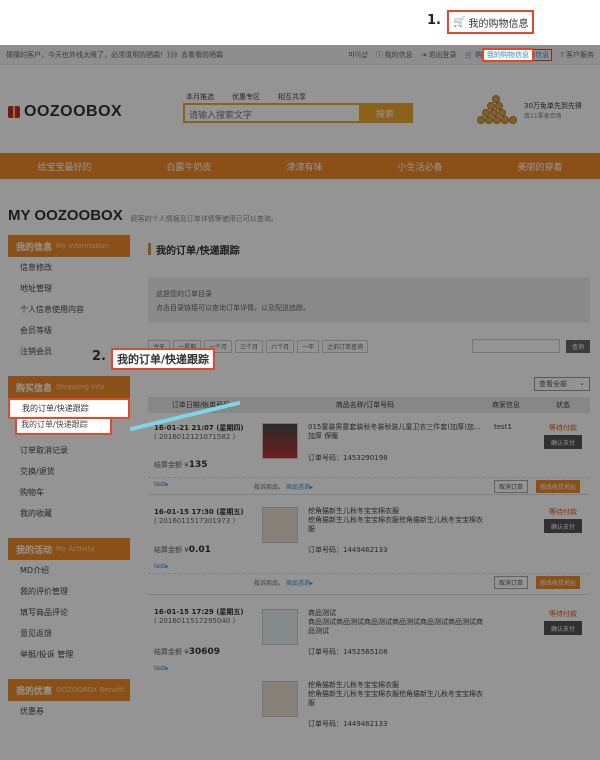 The width and height of the screenshot is (600, 760). I want to click on page-title: MY OOZOOBOX 顾客的个人情报及订单详情等使用已可以查询。, so click(143, 215).